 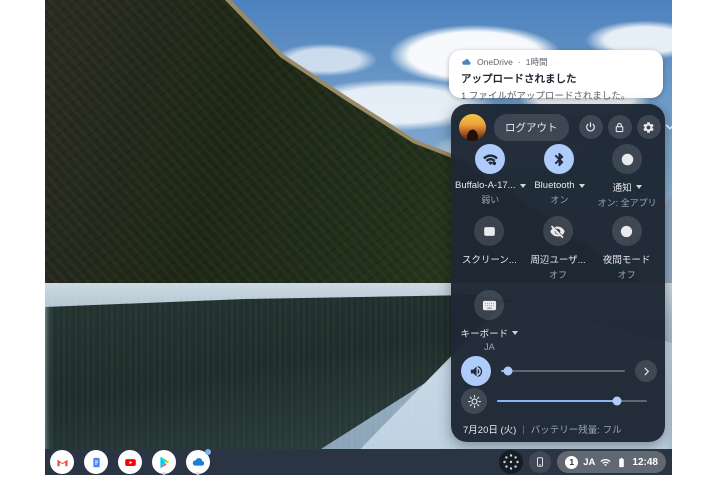 I want to click on brightness-button, so click(x=474, y=401).